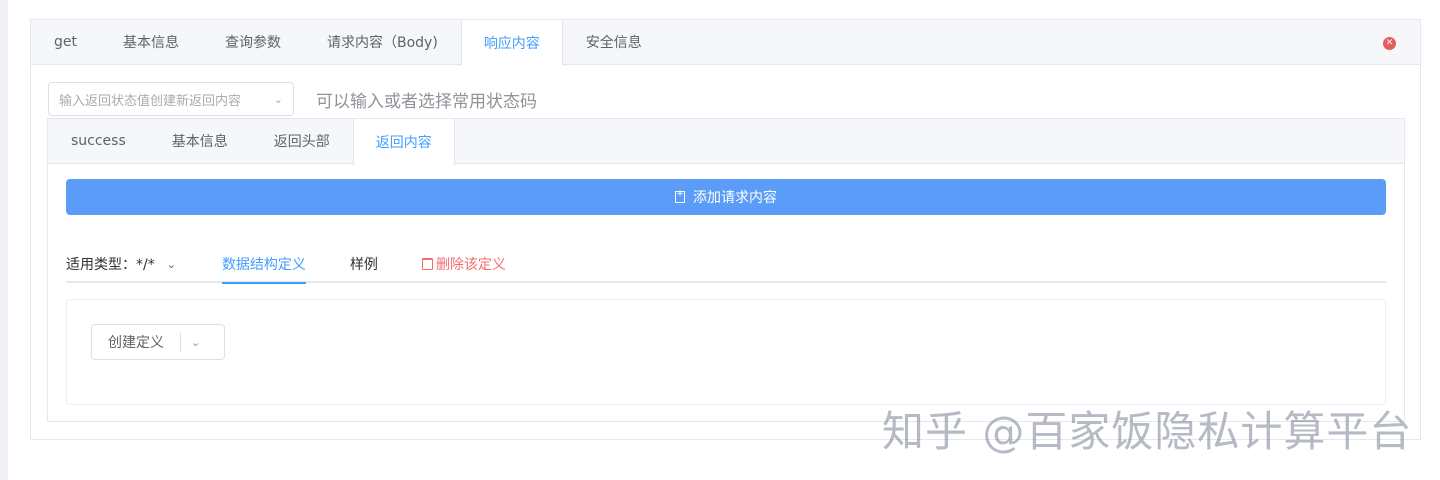  Describe the element at coordinates (735, 198) in the screenshot. I see `add-content-label: 添加请求内容` at that location.